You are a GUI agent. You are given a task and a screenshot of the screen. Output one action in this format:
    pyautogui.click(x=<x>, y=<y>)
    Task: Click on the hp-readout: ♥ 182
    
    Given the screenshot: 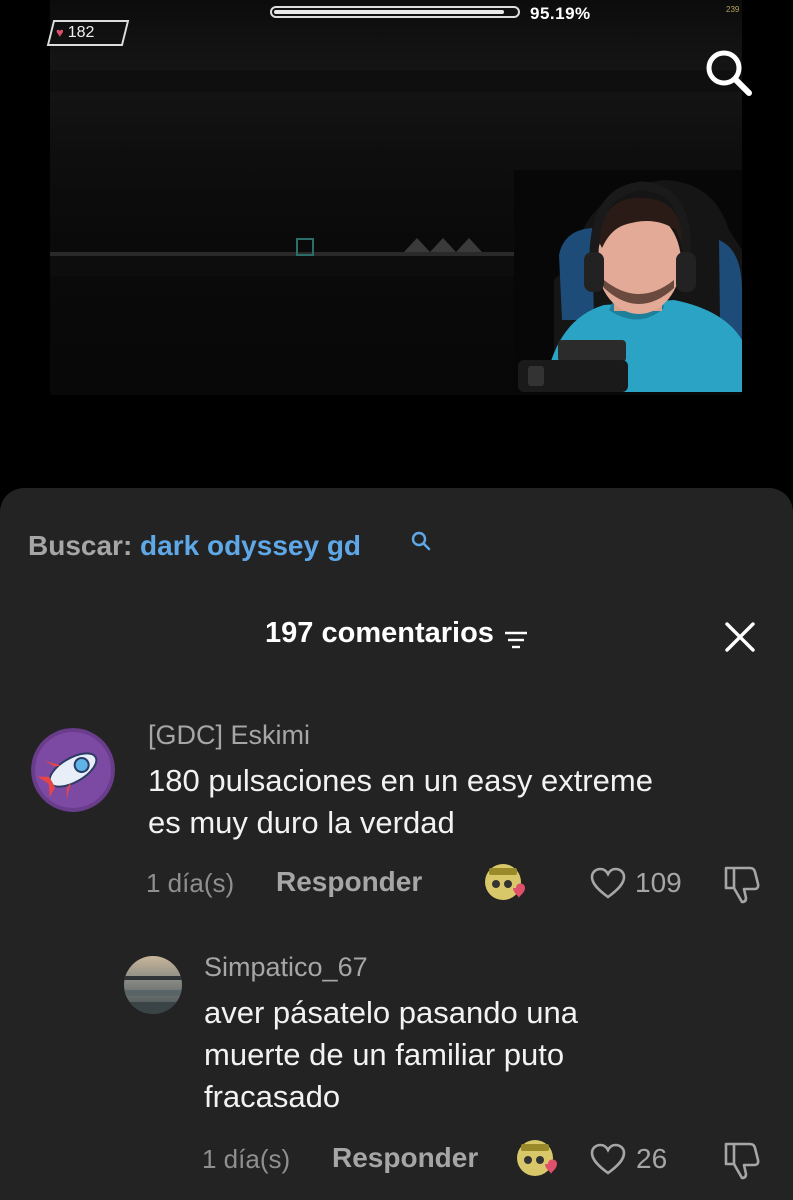 What is the action you would take?
    pyautogui.click(x=75, y=33)
    